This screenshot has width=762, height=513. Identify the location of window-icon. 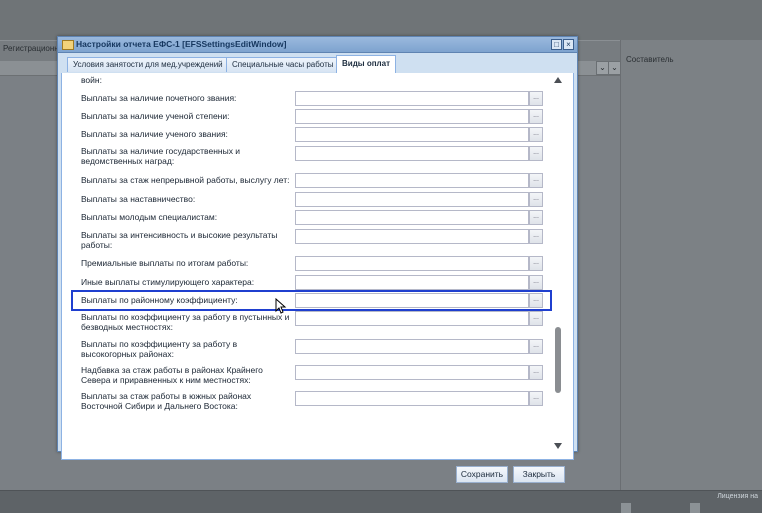
(68, 45).